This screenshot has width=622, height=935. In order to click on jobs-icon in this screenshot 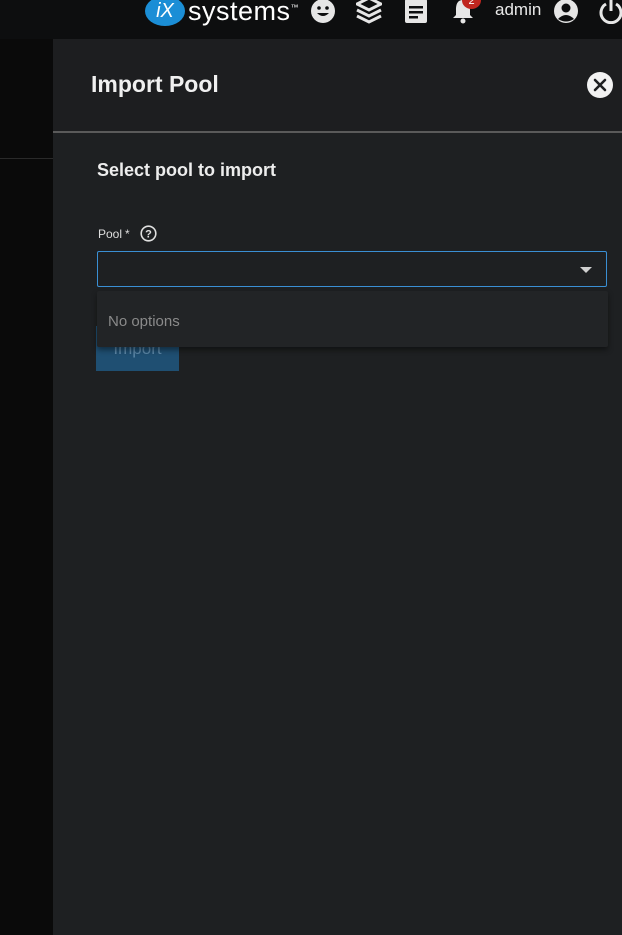, I will do `click(416, 12)`.